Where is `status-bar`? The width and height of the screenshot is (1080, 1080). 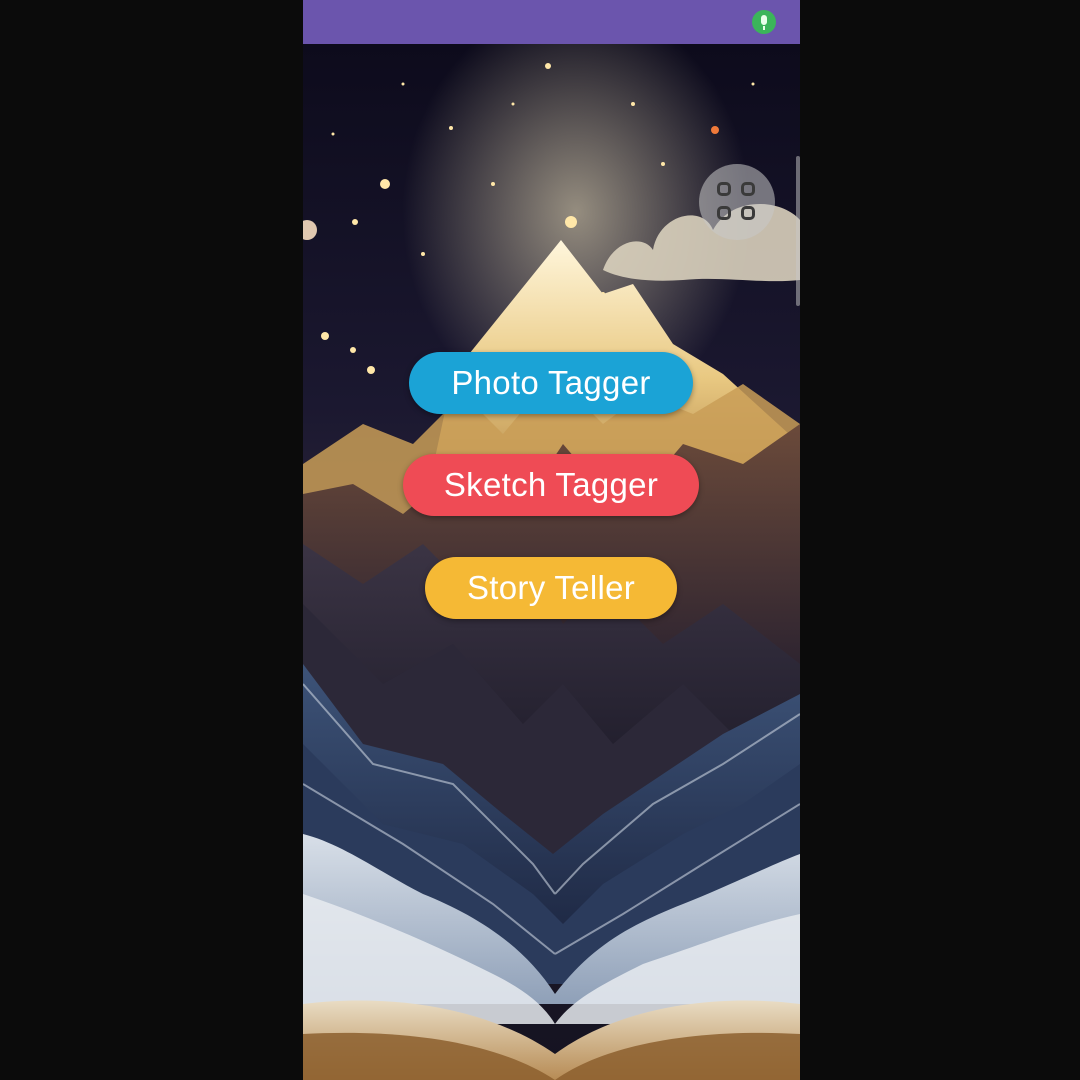
status-bar is located at coordinates (551, 22).